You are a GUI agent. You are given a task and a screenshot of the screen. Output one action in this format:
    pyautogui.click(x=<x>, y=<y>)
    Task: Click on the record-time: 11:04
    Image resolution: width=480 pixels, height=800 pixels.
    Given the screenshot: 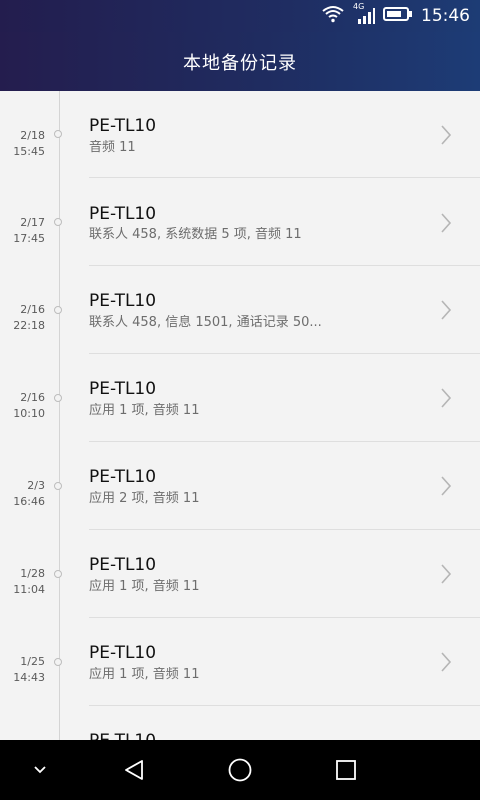 What is the action you would take?
    pyautogui.click(x=29, y=589)
    